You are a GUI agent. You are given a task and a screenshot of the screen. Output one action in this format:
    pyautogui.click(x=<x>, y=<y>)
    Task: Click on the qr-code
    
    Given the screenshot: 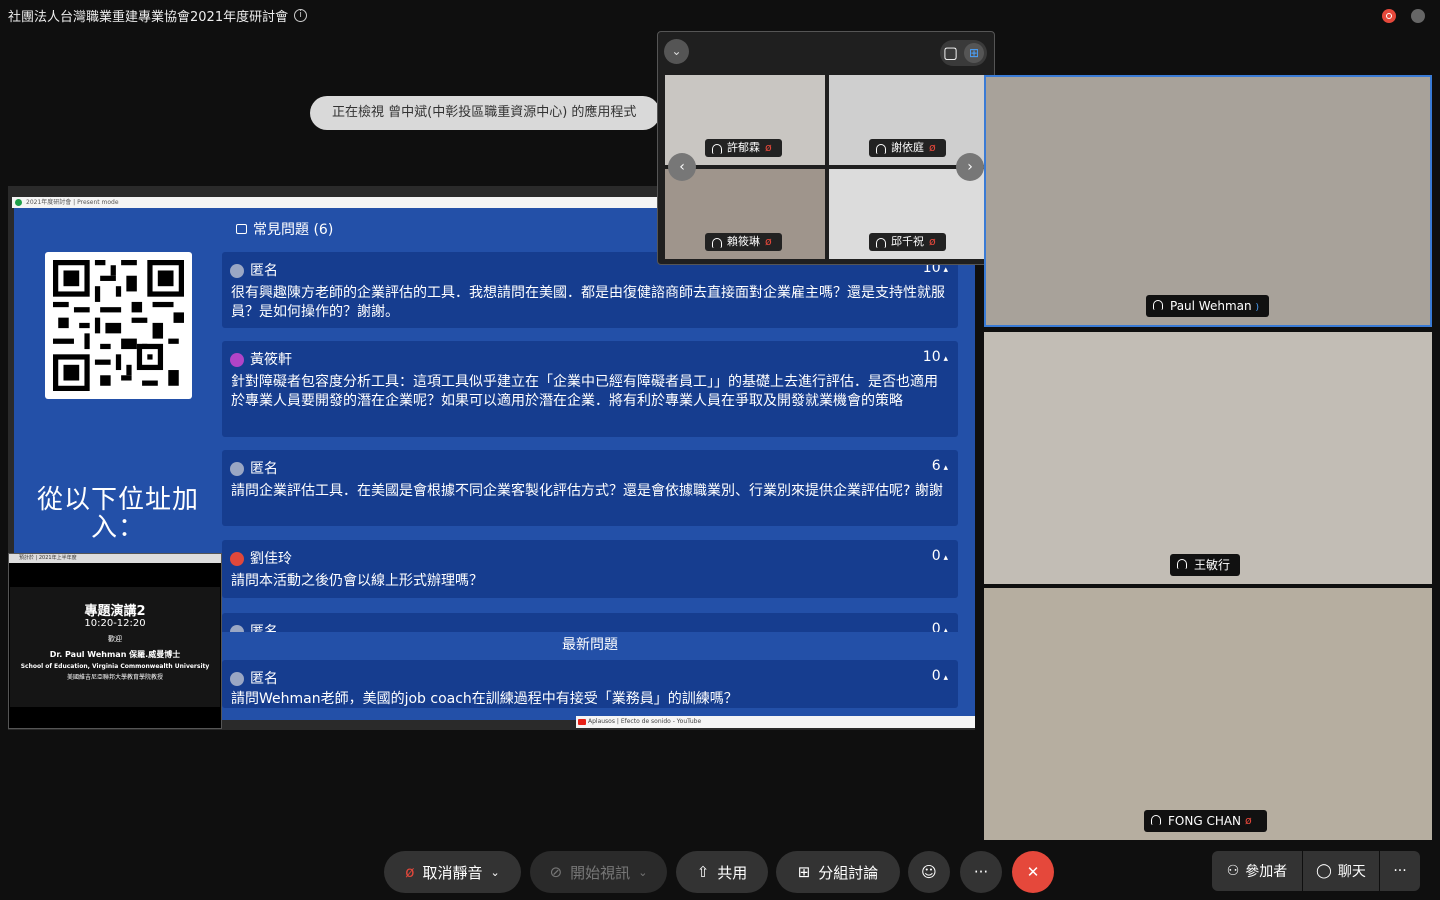 What is the action you would take?
    pyautogui.click(x=118, y=325)
    